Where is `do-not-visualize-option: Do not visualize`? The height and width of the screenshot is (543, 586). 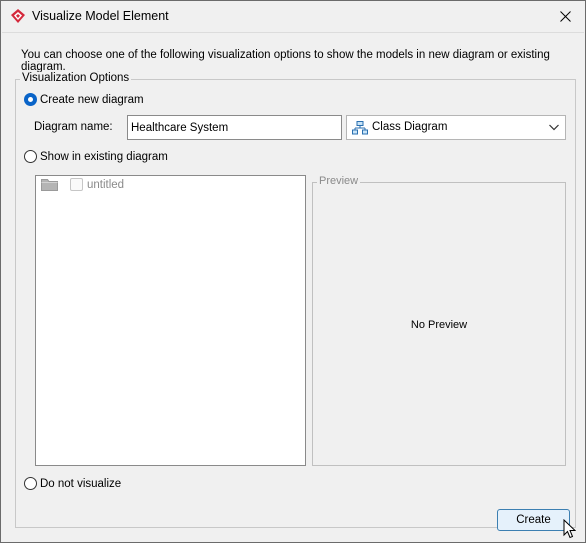
do-not-visualize-option: Do not visualize is located at coordinates (72, 483).